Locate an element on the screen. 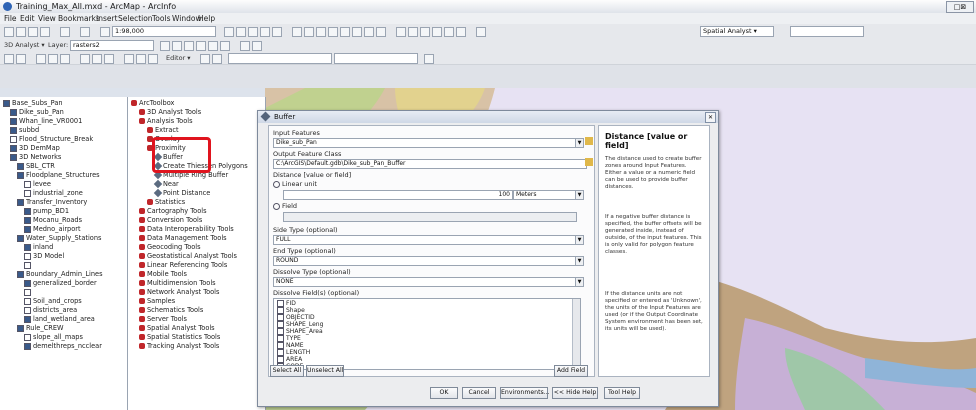  pan-icon is located at coordinates (321, 32).